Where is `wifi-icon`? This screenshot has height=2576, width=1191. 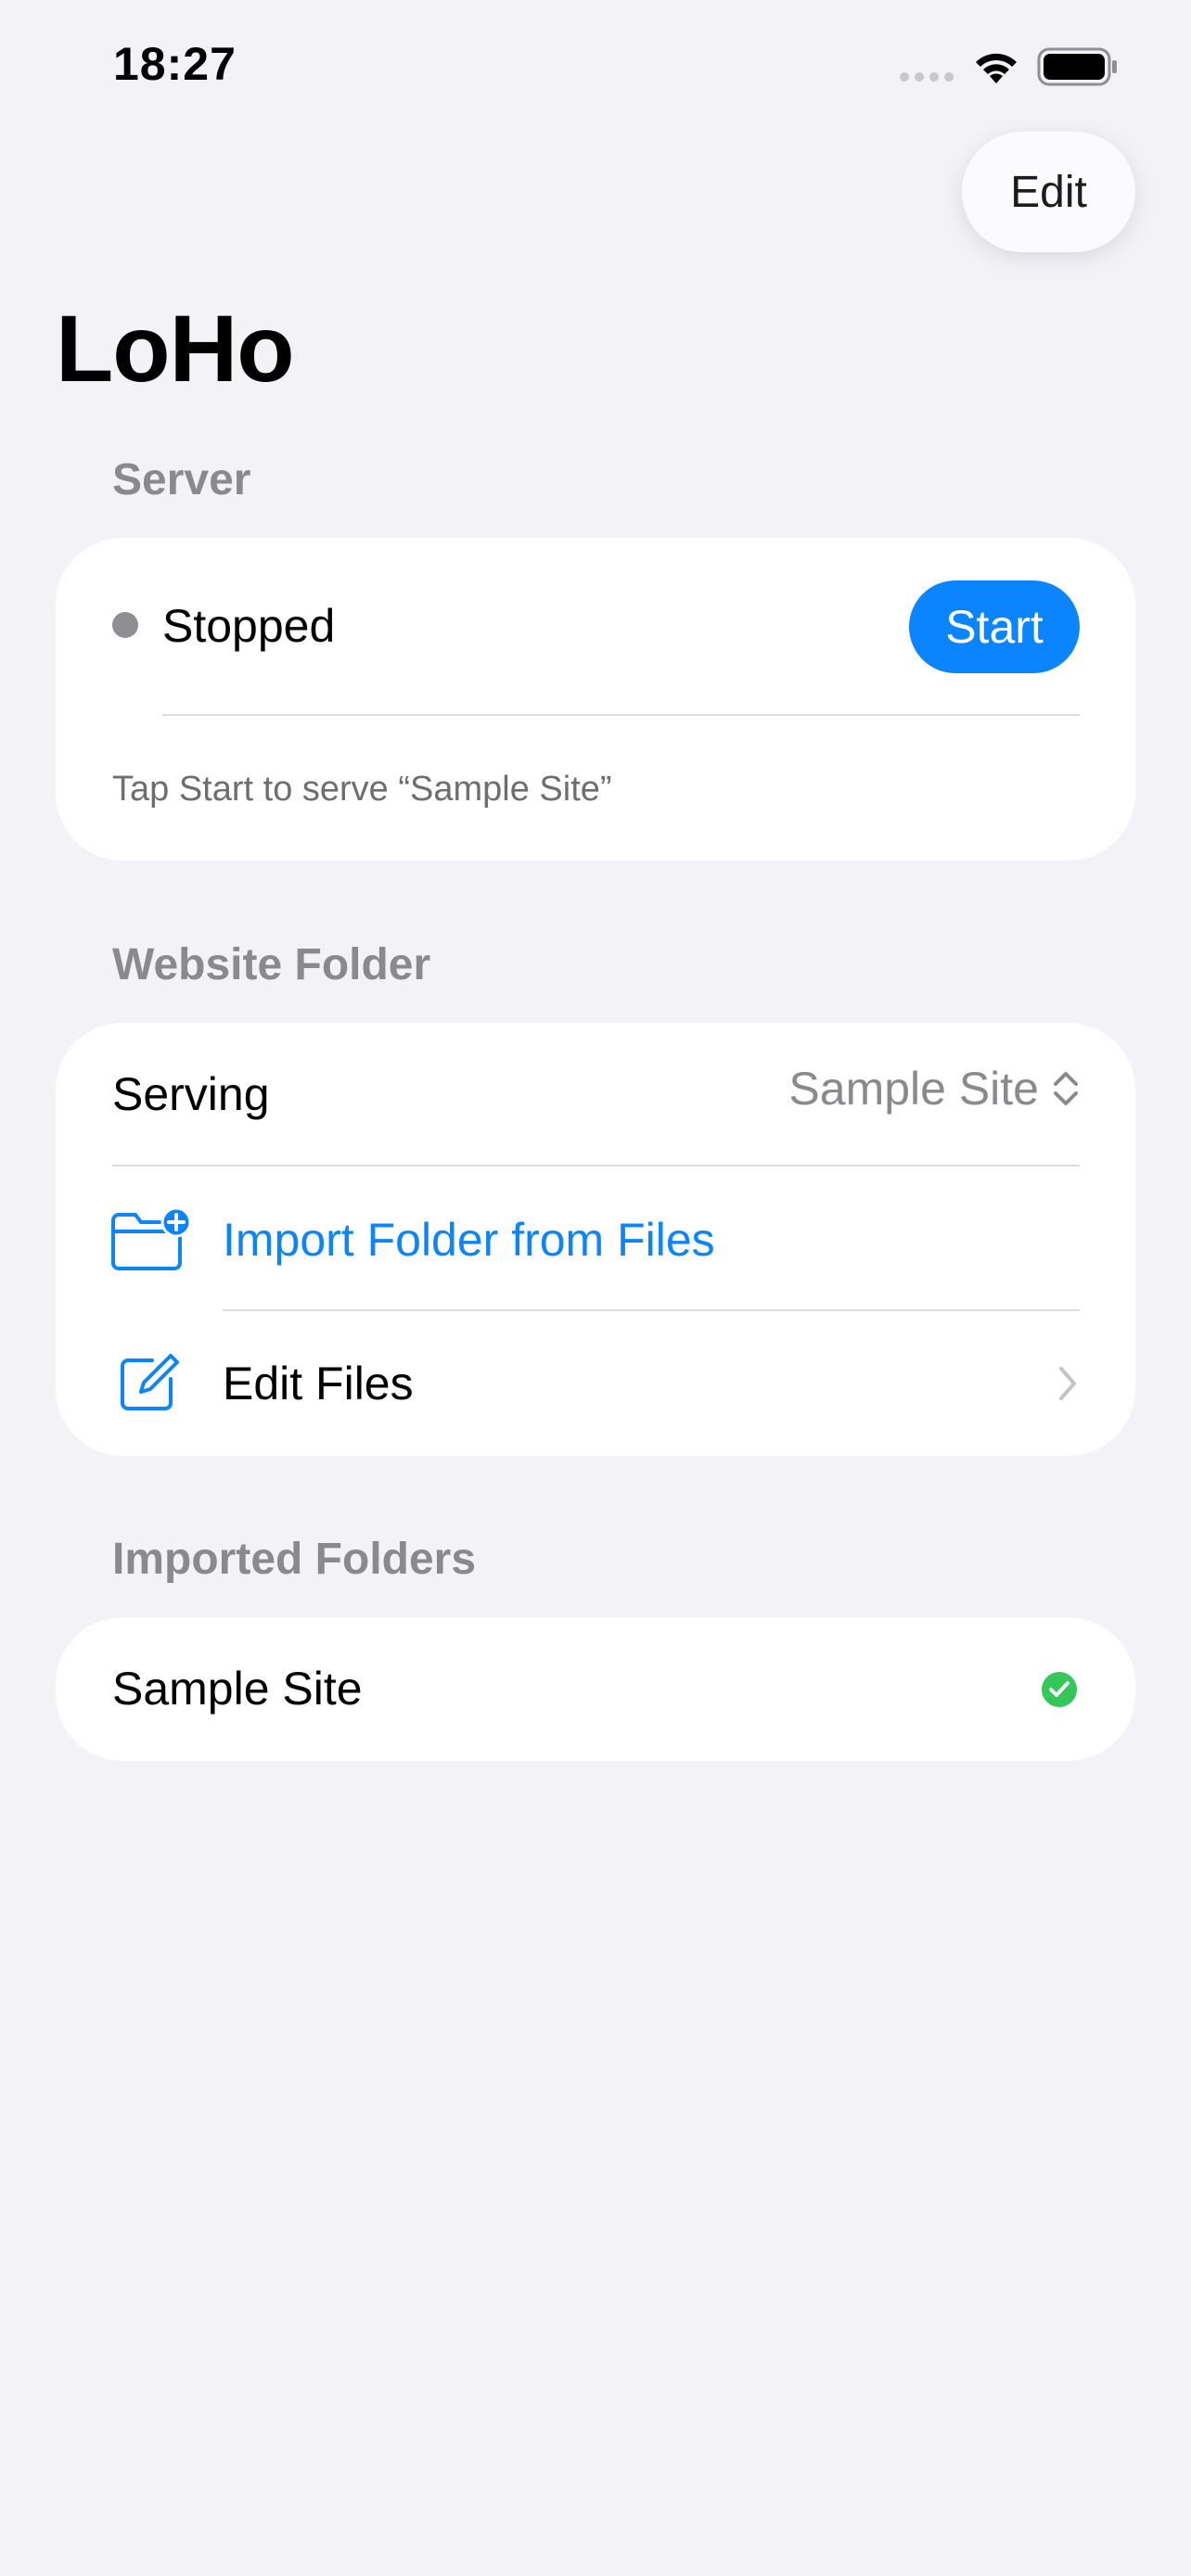
wifi-icon is located at coordinates (996, 68).